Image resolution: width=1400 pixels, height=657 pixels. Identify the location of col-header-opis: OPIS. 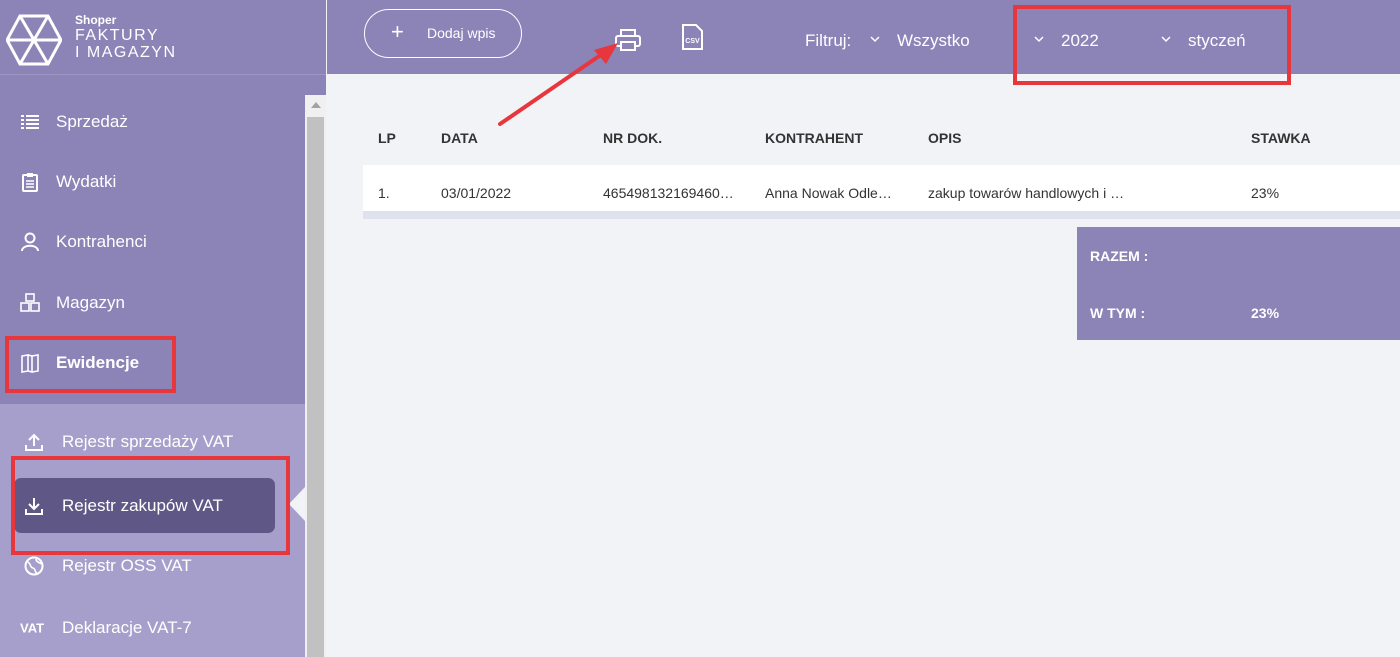
(944, 138).